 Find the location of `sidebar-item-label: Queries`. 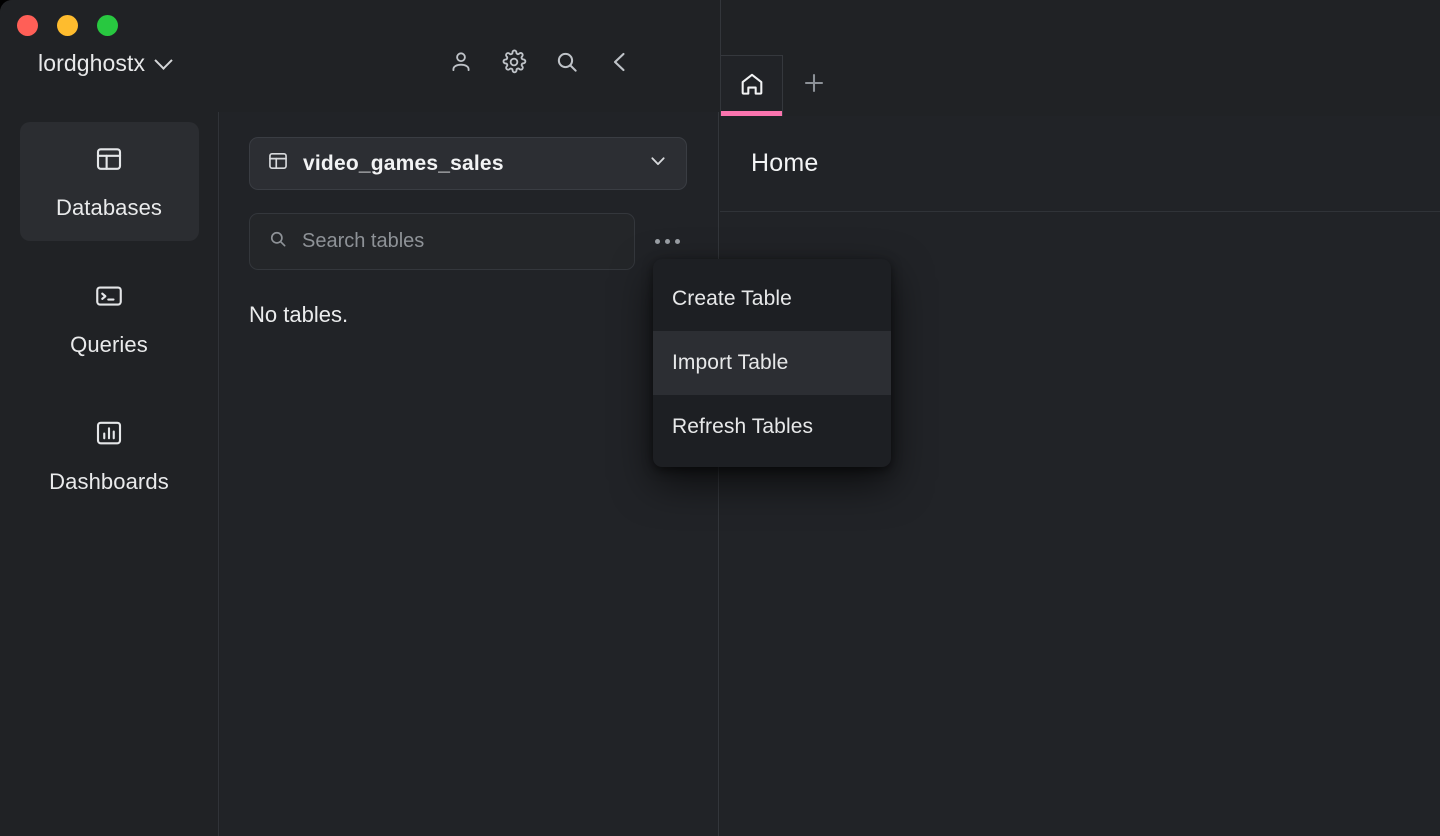

sidebar-item-label: Queries is located at coordinates (109, 344).